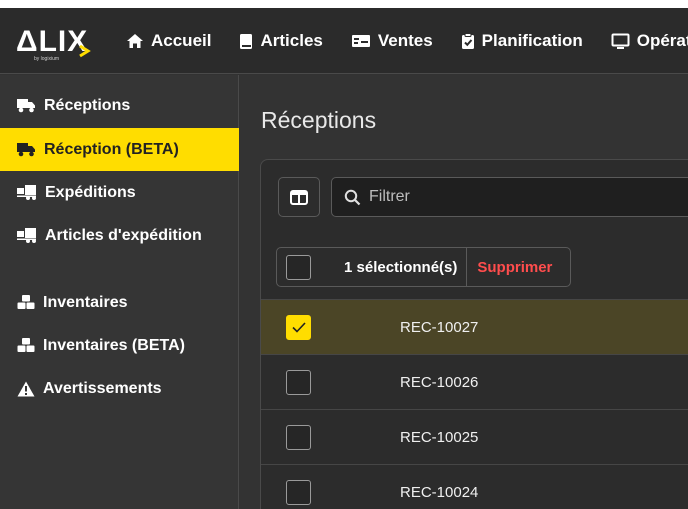  I want to click on nav-item-accueil: Accueil, so click(168, 41).